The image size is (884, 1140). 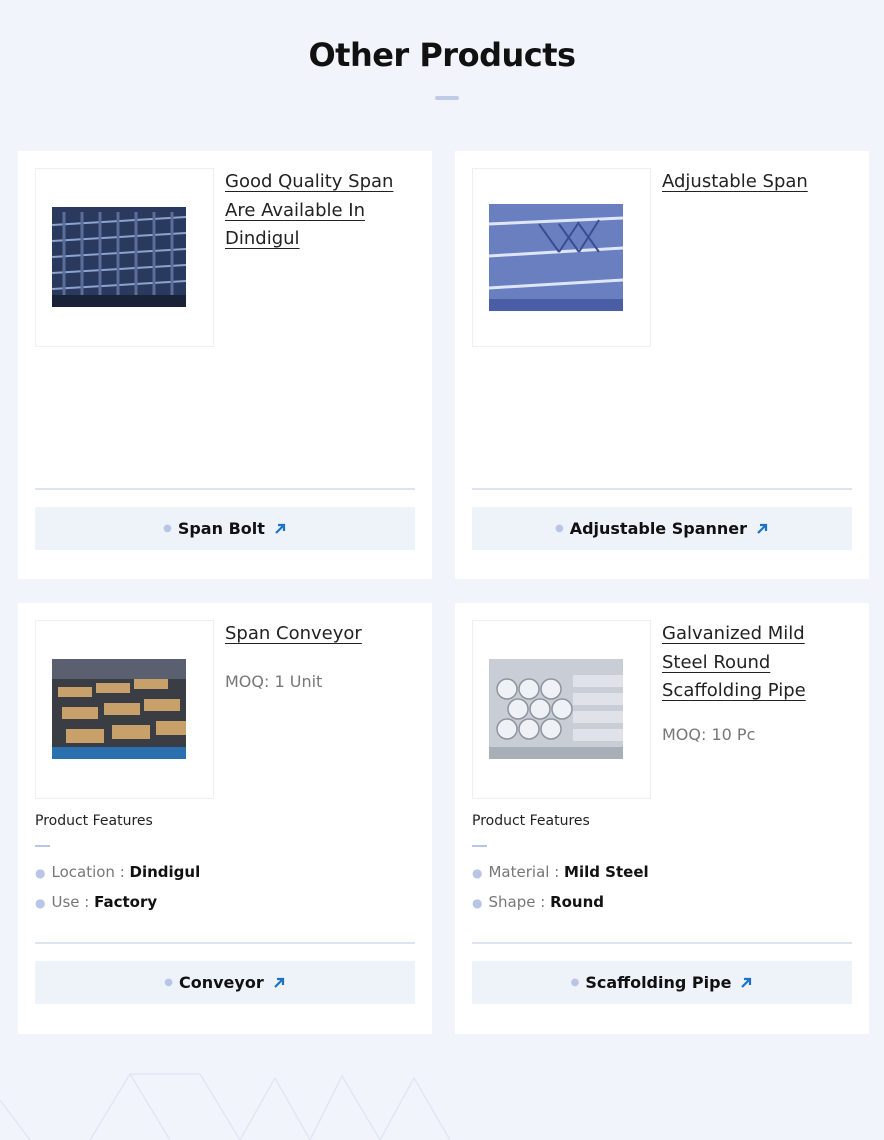 What do you see at coordinates (512, 902) in the screenshot?
I see `feature-label: Shape` at bounding box center [512, 902].